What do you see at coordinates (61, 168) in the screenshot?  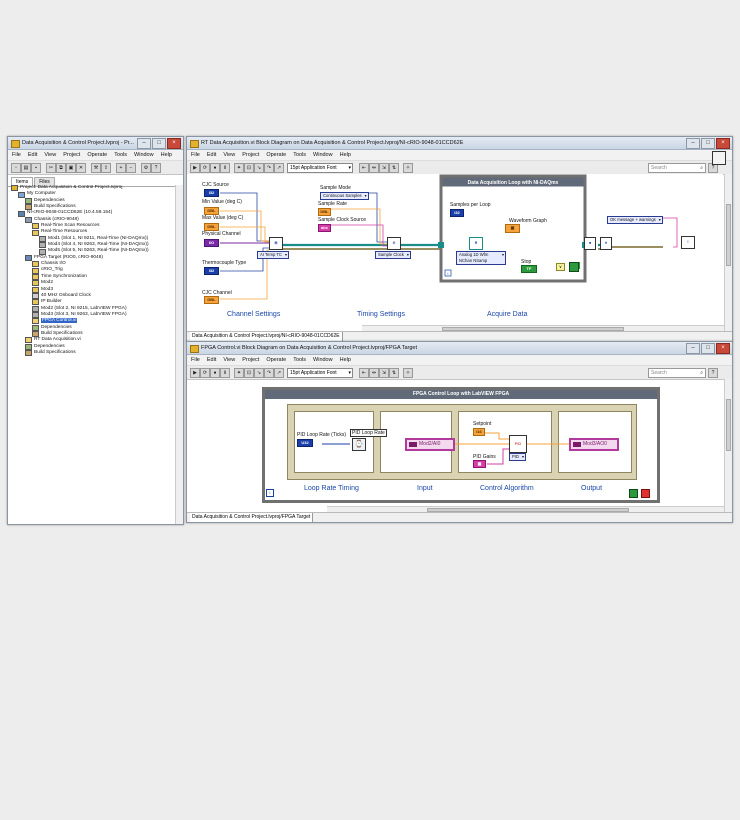 I see `copy-icon: ⧉` at bounding box center [61, 168].